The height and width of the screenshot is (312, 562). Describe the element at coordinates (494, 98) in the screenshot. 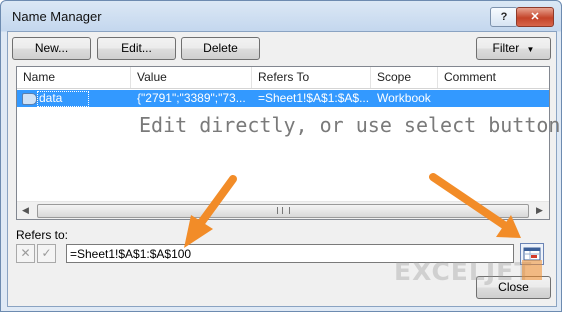

I see `row-comment` at that location.